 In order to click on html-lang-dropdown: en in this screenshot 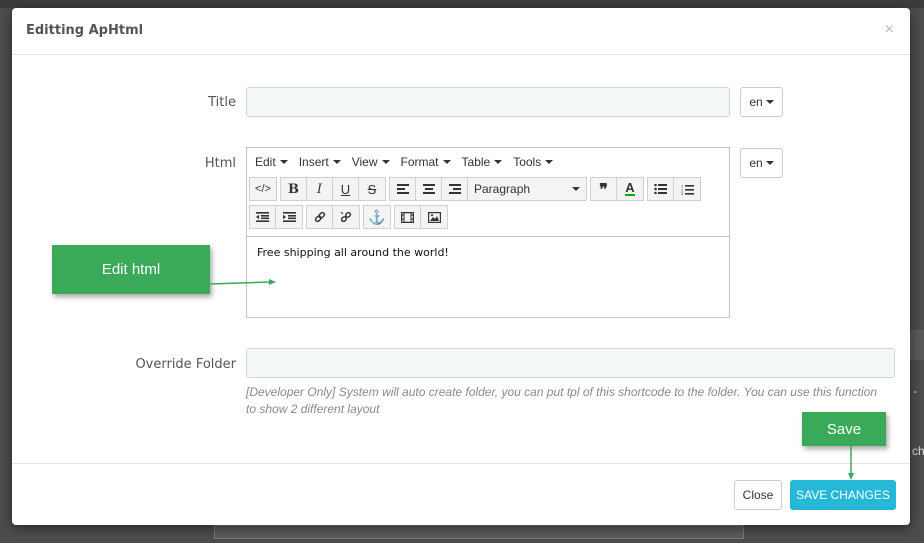, I will do `click(761, 163)`.